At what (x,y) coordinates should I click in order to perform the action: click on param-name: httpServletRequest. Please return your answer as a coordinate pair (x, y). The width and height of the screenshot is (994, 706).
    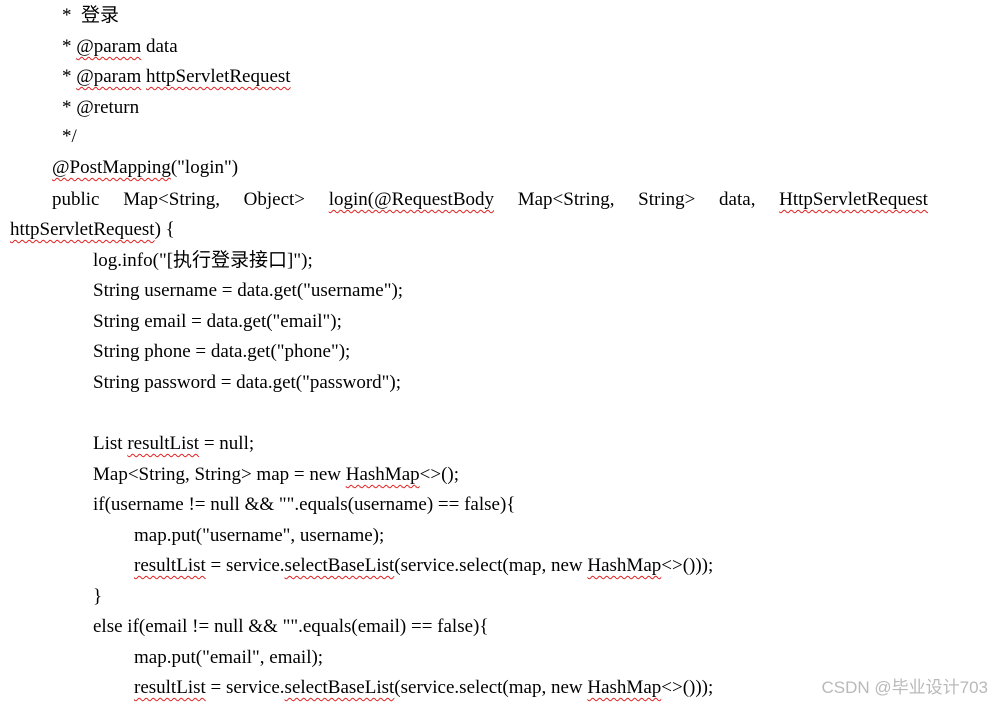
    Looking at the image, I should click on (218, 76).